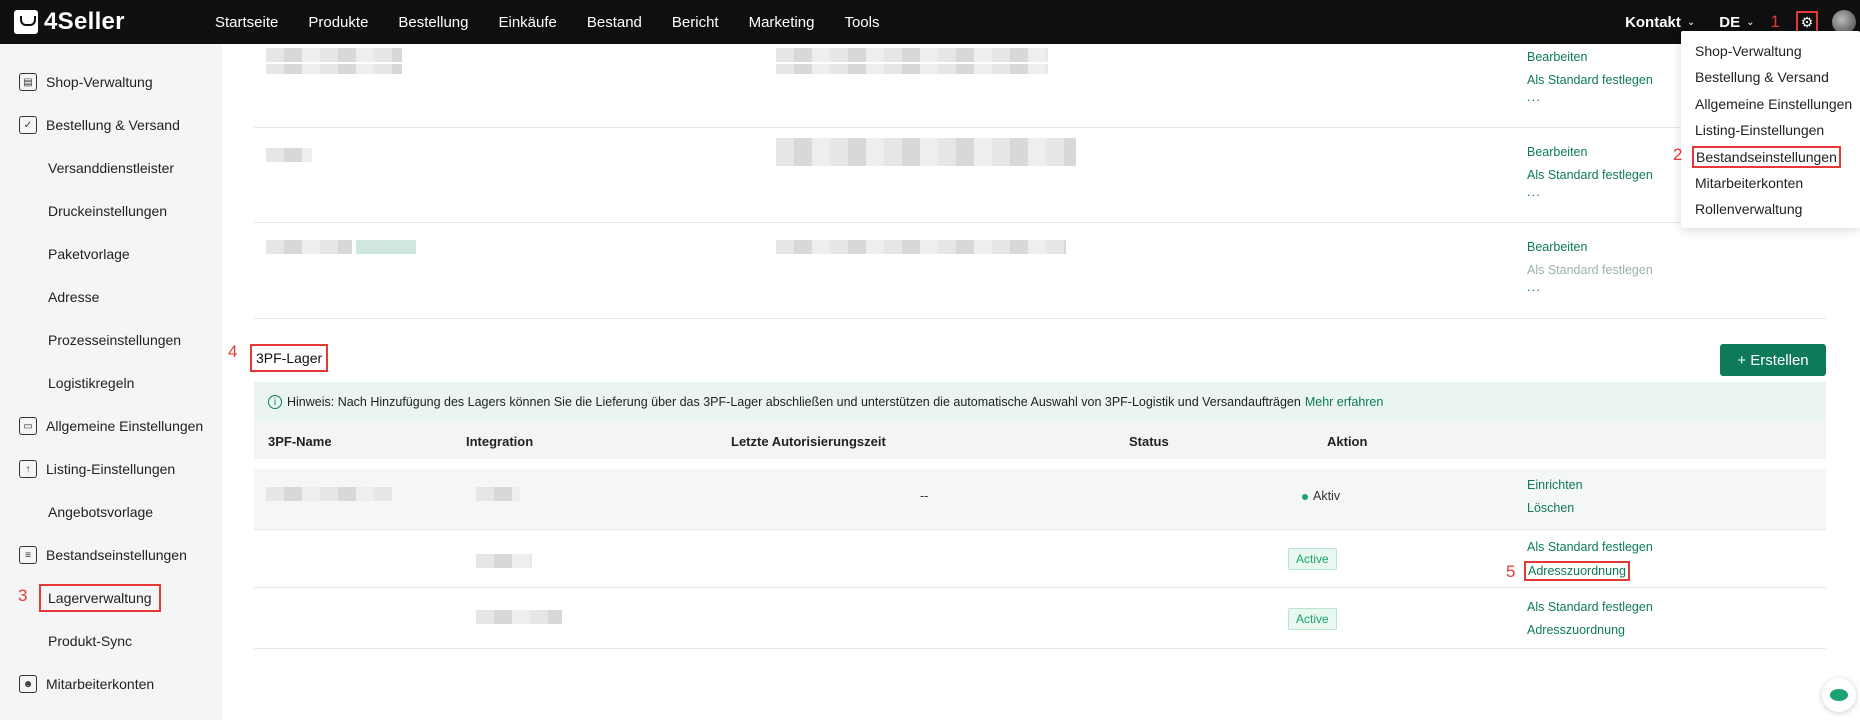 This screenshot has width=1860, height=720. I want to click on gear-icon: ⚙, so click(1807, 22).